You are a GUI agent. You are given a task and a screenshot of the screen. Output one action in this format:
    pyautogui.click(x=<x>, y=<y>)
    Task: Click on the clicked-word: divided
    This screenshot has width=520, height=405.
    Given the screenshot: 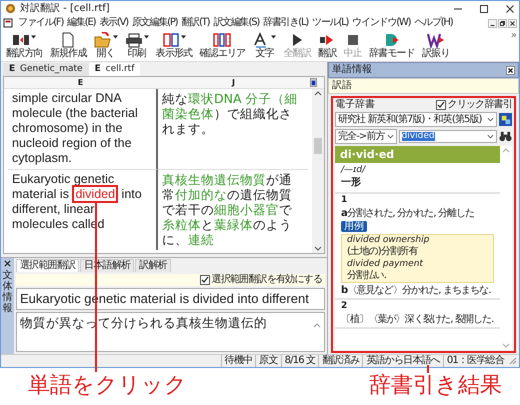 What is the action you would take?
    pyautogui.click(x=95, y=194)
    